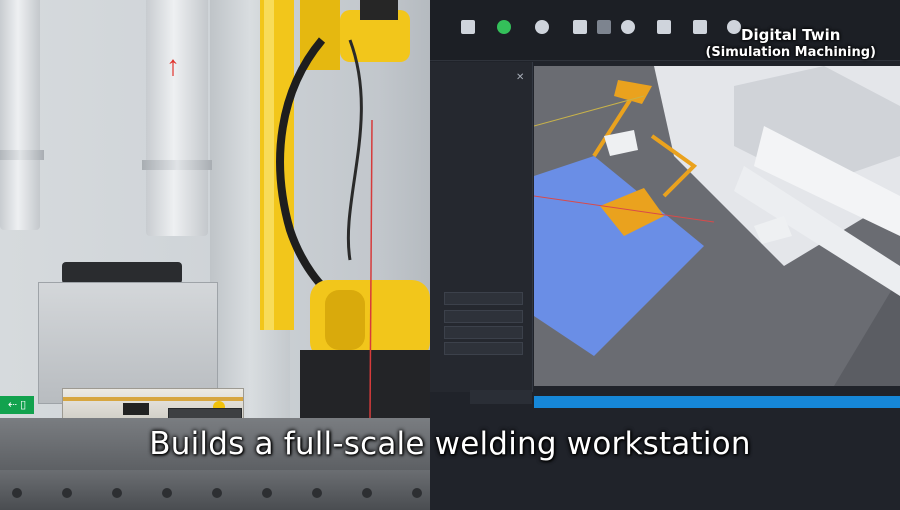 The width and height of the screenshot is (900, 510). I want to click on duct-pipe-right, so click(177, 118).